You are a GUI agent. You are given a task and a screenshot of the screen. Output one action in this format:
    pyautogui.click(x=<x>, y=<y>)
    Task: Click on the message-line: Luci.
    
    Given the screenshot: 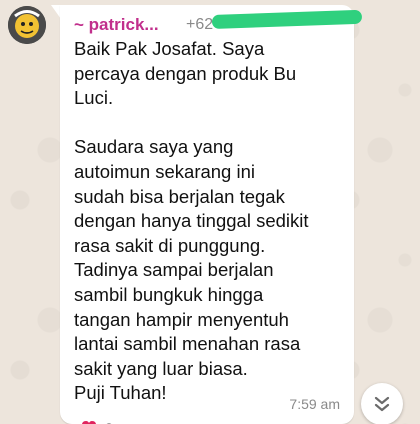 What is the action you would take?
    pyautogui.click(x=94, y=98)
    